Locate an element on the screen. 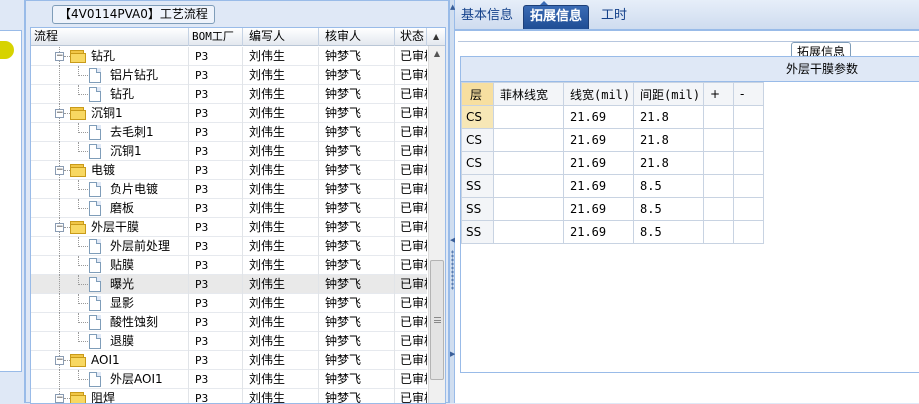 The image size is (919, 404). column-header-spacing: 间距(mil) is located at coordinates (668, 94).